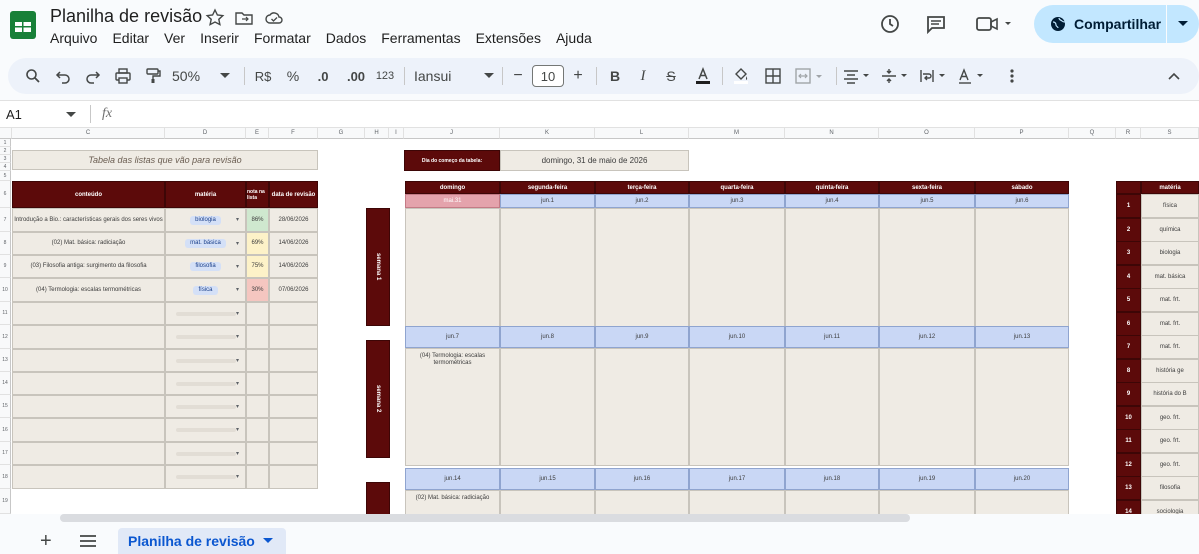  I want to click on calendar-date-cell: mai.31, so click(452, 201).